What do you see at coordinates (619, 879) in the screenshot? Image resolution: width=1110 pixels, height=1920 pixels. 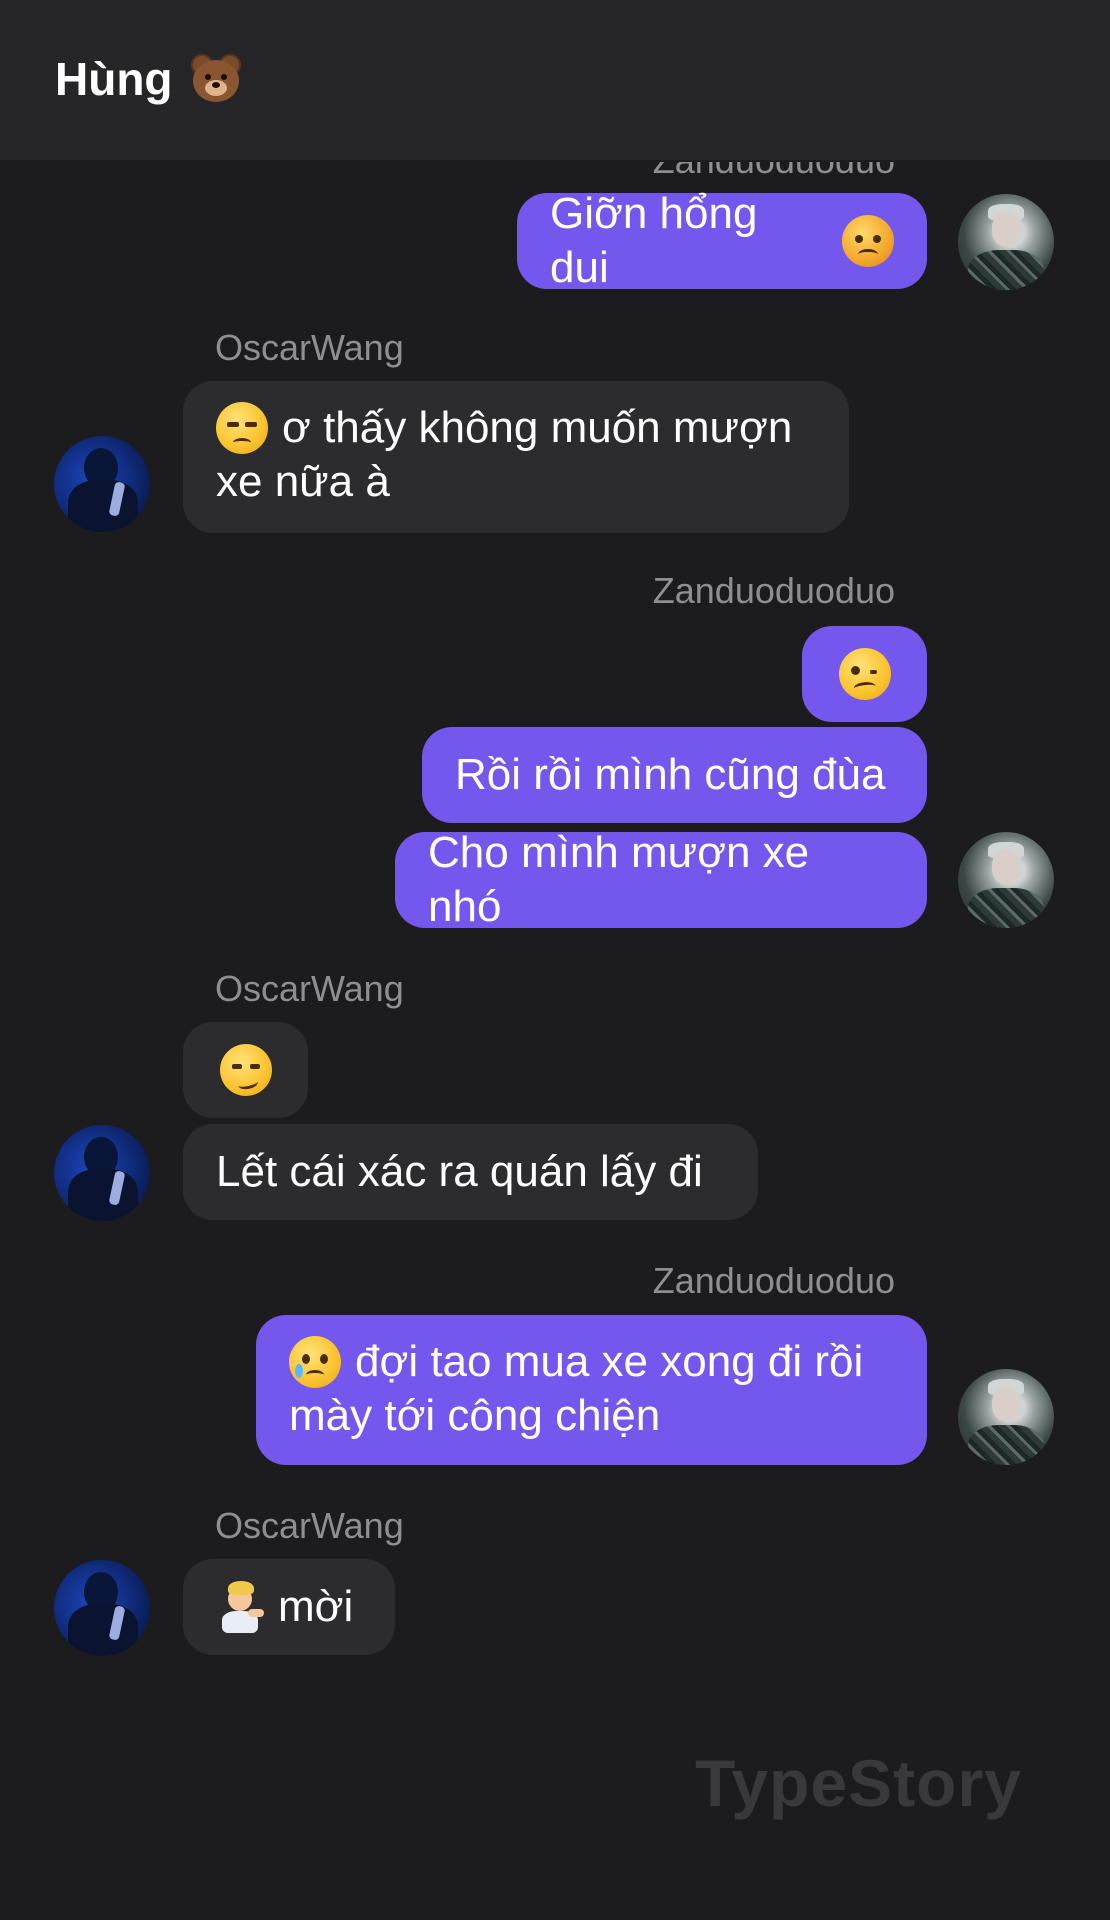 I see `message-text: Cho mình mượn xe nhó` at bounding box center [619, 879].